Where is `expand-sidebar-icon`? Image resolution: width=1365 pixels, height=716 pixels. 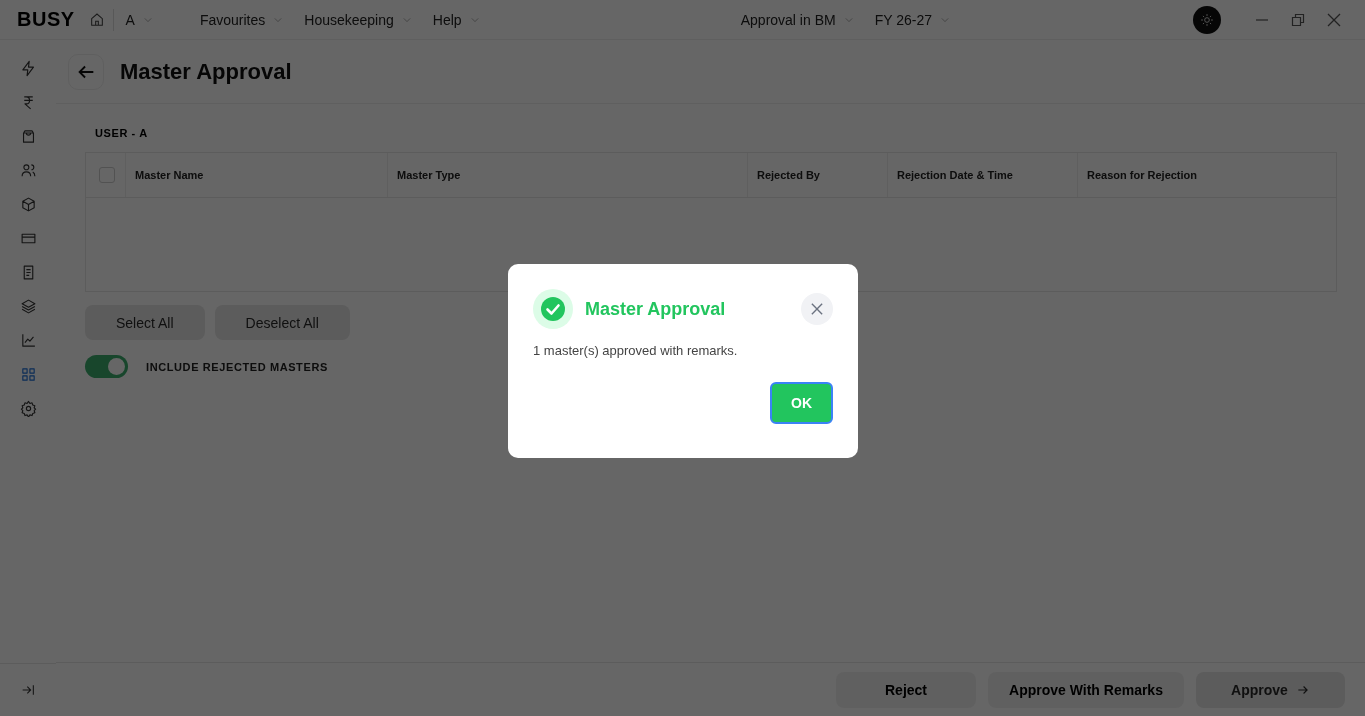 expand-sidebar-icon is located at coordinates (28, 690).